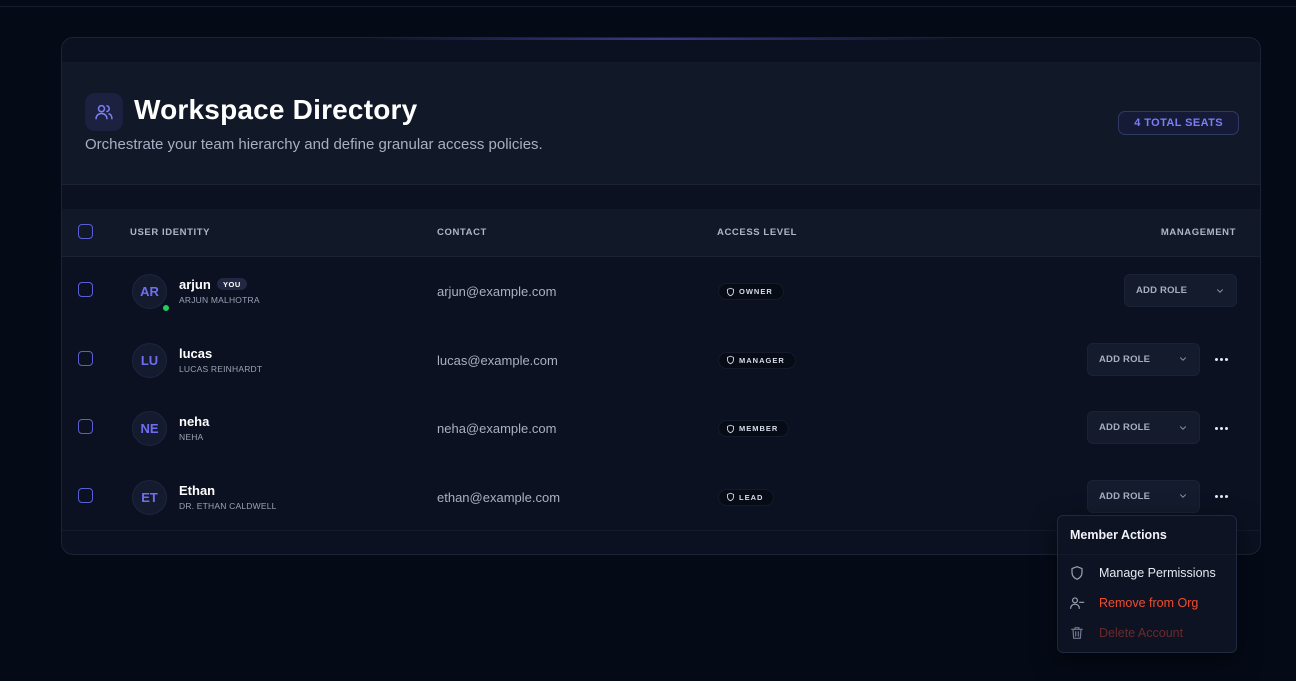 The height and width of the screenshot is (681, 1296). I want to click on username: Ethan, so click(197, 490).